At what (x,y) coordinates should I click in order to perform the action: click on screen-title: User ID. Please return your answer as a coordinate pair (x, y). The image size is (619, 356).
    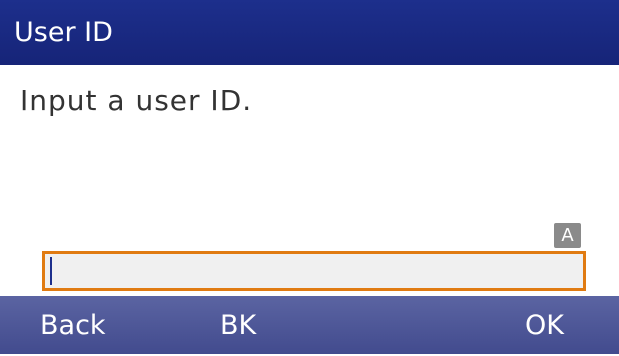
    Looking at the image, I should click on (63, 32).